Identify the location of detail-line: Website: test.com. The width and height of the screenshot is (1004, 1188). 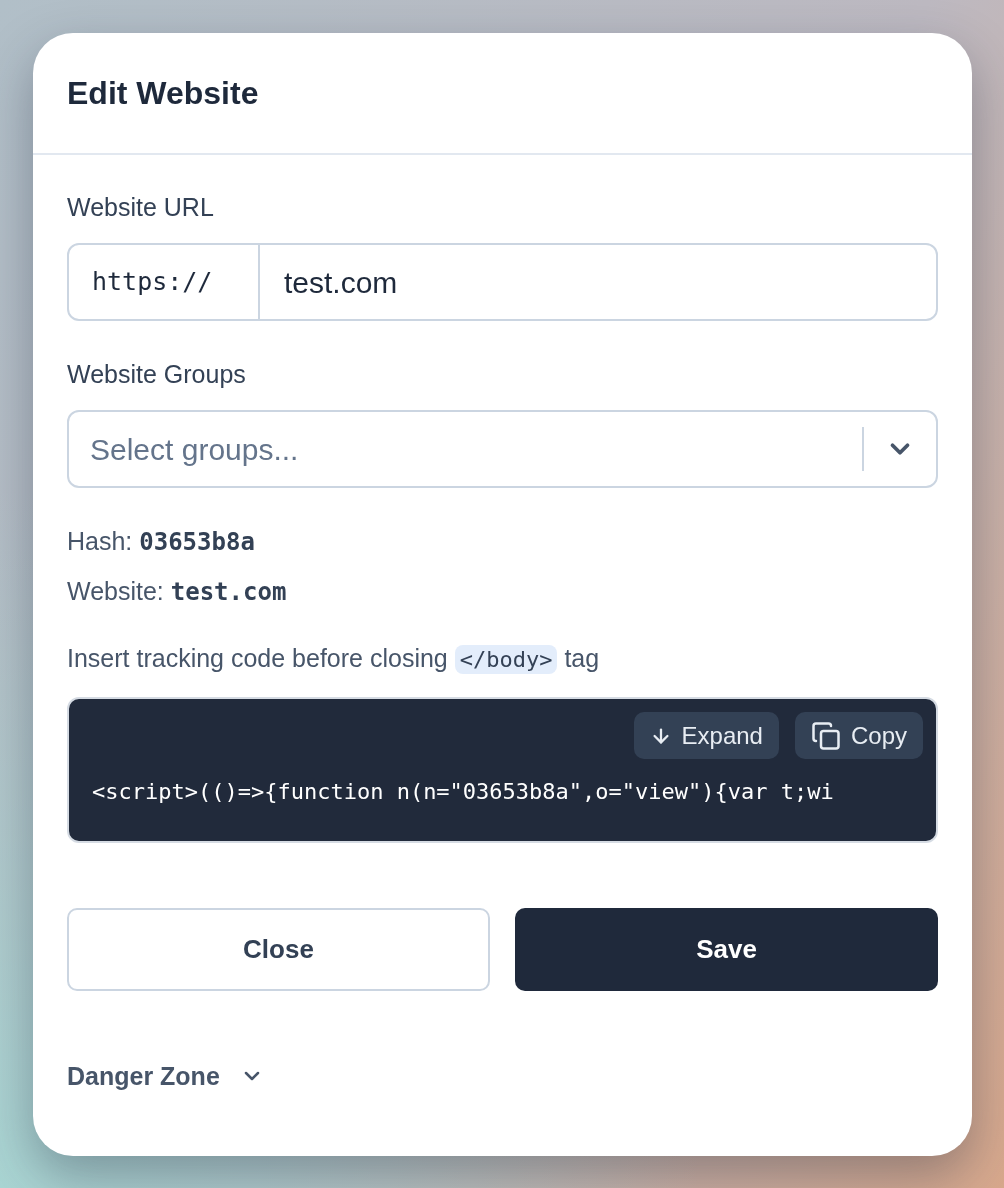
(177, 591).